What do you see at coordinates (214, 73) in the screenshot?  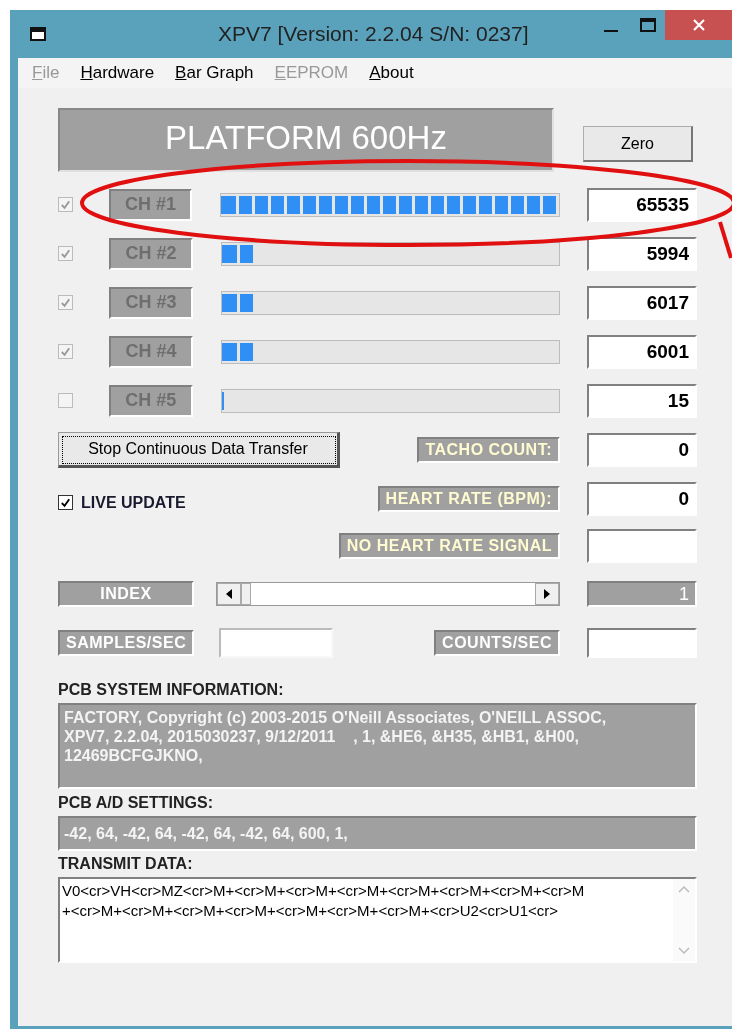 I see `menu-item: Bar Graph` at bounding box center [214, 73].